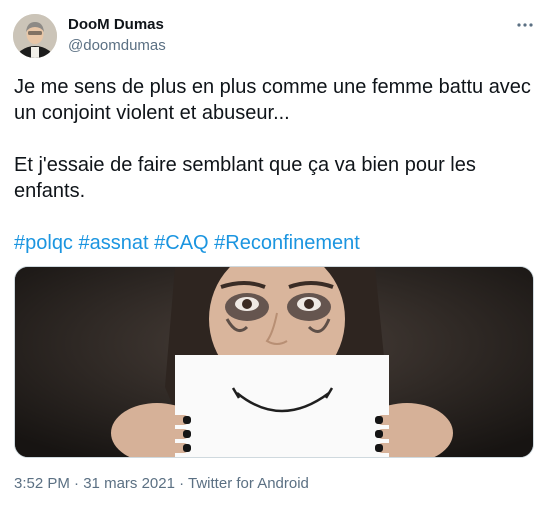 The width and height of the screenshot is (550, 508). What do you see at coordinates (42, 483) in the screenshot?
I see `tweet-time: 3:52 PM` at bounding box center [42, 483].